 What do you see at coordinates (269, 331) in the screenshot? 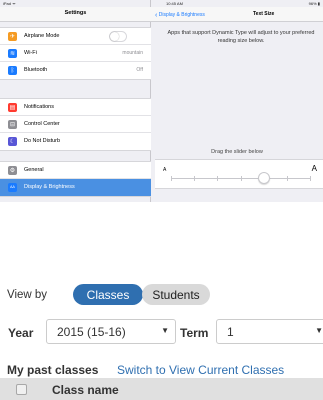
I see `term-select: 1 ▼` at bounding box center [269, 331].